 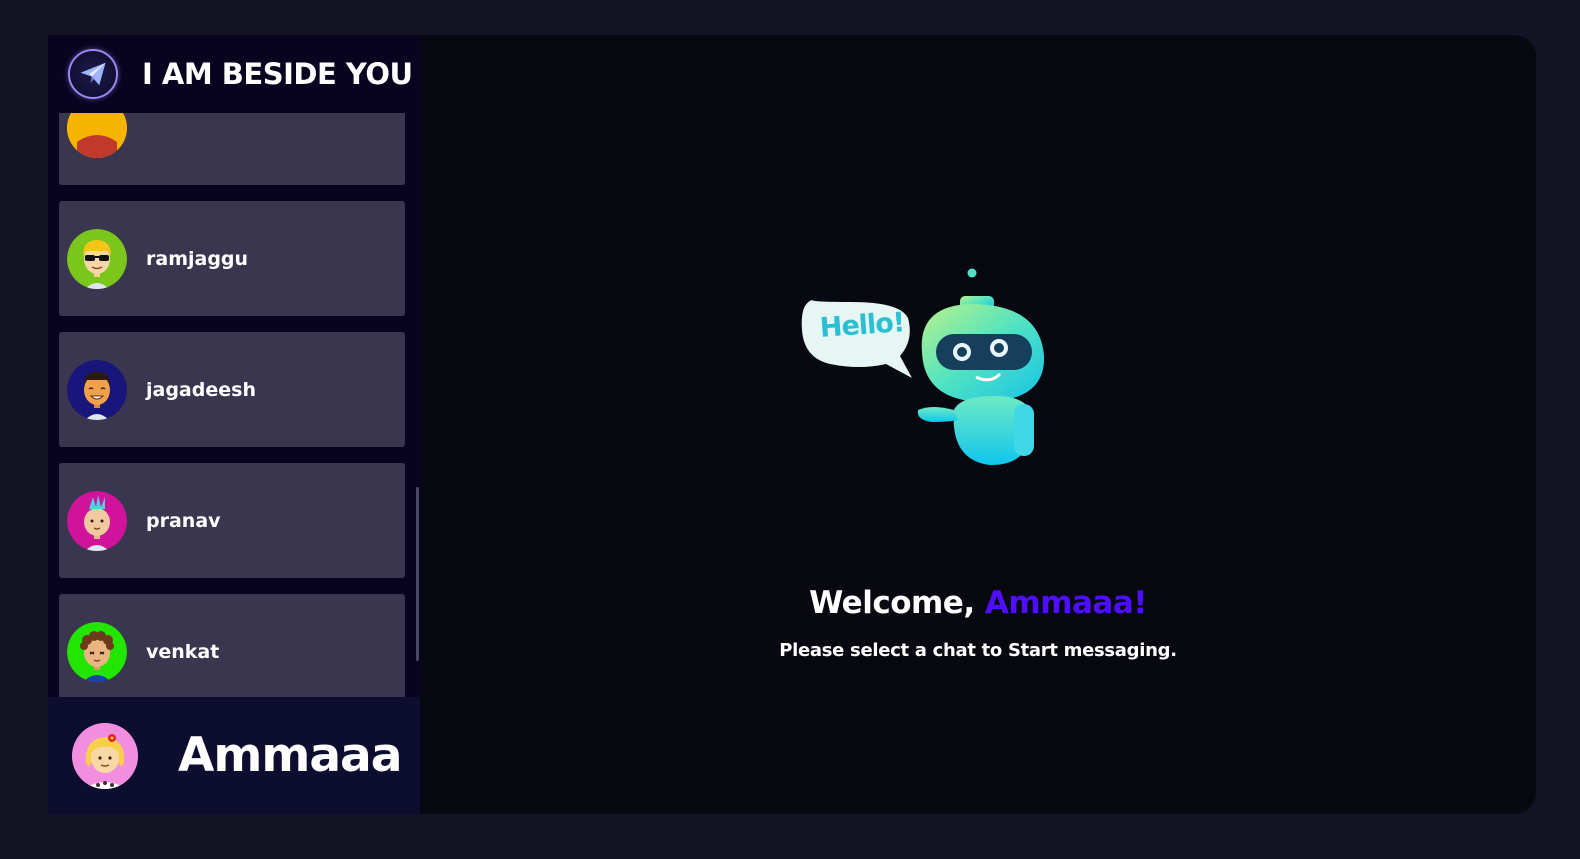 I want to click on brand-title: I AM BESIDE YOU, so click(x=277, y=74).